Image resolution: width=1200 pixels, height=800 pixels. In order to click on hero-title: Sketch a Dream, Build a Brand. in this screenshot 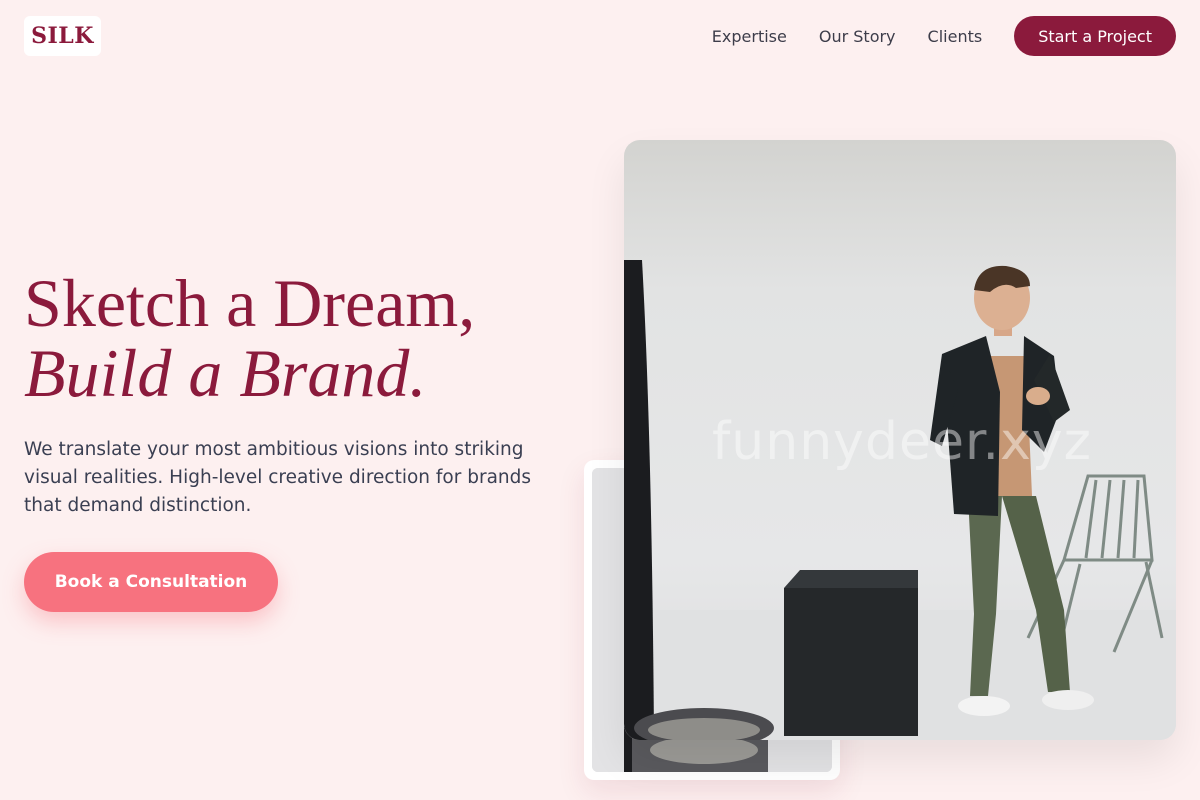, I will do `click(304, 338)`.